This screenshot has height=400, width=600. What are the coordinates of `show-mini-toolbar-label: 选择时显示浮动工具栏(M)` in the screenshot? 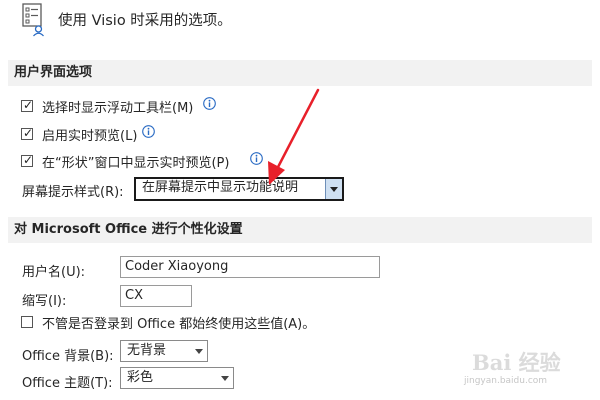 It's located at (118, 108).